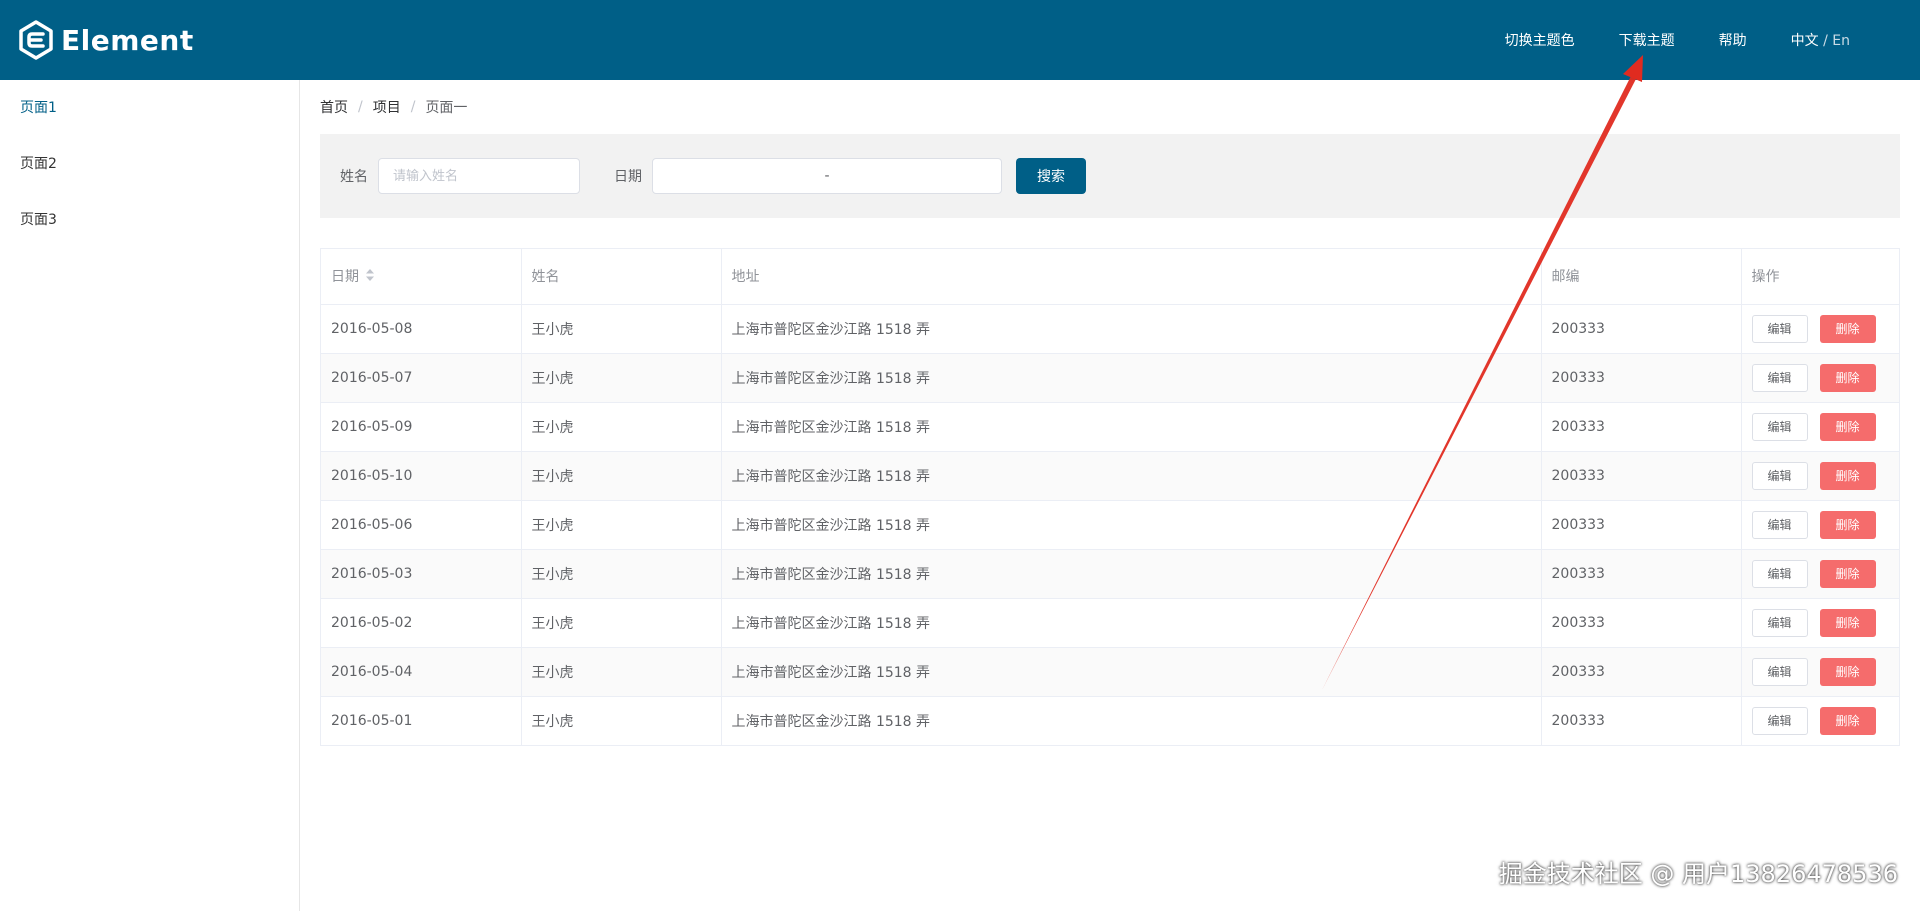  I want to click on table-row: 2016-05-10 王小虎 上海市普陀区金沙江路 1518 弄 200333 编辑 删除, so click(1110, 476).